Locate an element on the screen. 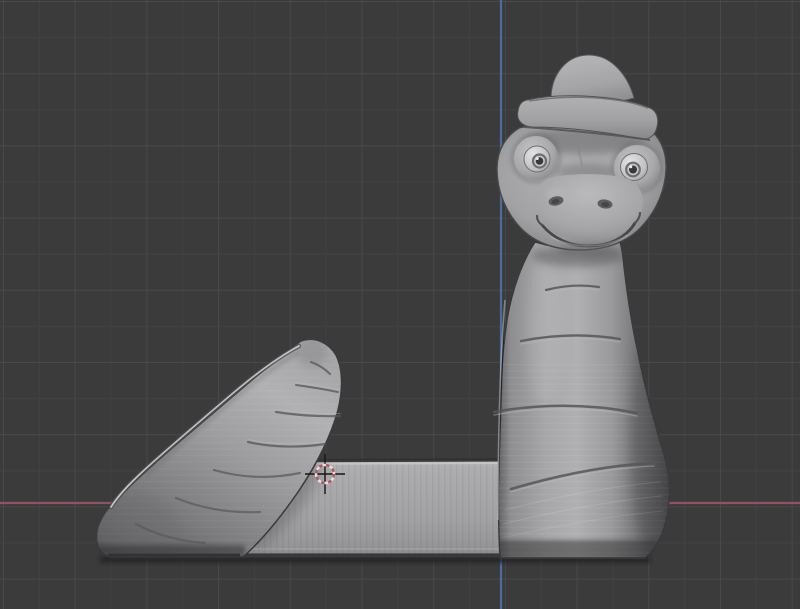 Image resolution: width=800 pixels, height=609 pixels. chin-shadow is located at coordinates (588, 251).